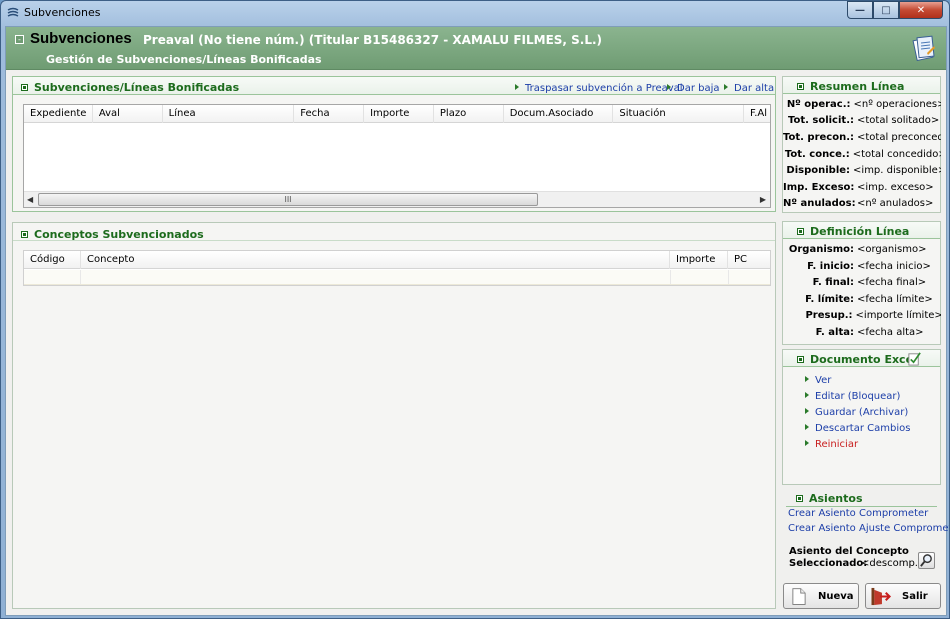  Describe the element at coordinates (923, 48) in the screenshot. I see `documents-icon` at that location.